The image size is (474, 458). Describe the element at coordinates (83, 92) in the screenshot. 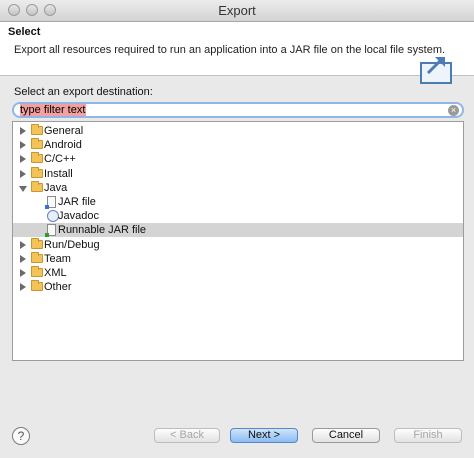

I see `destination-label: Select an export destination:` at that location.